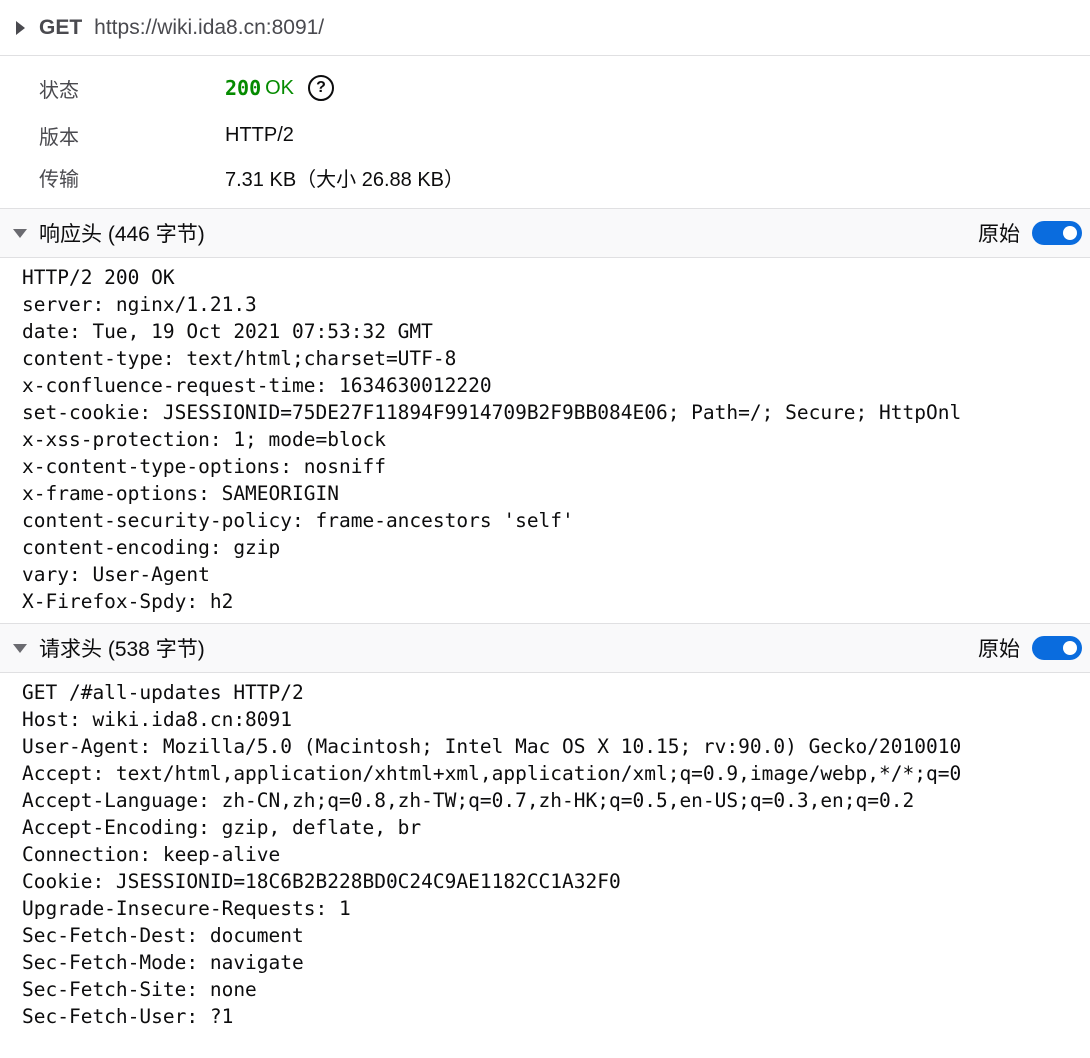 The height and width of the screenshot is (1058, 1090). What do you see at coordinates (122, 649) in the screenshot?
I see `request-headers-title: 请求头 (538 字节)` at bounding box center [122, 649].